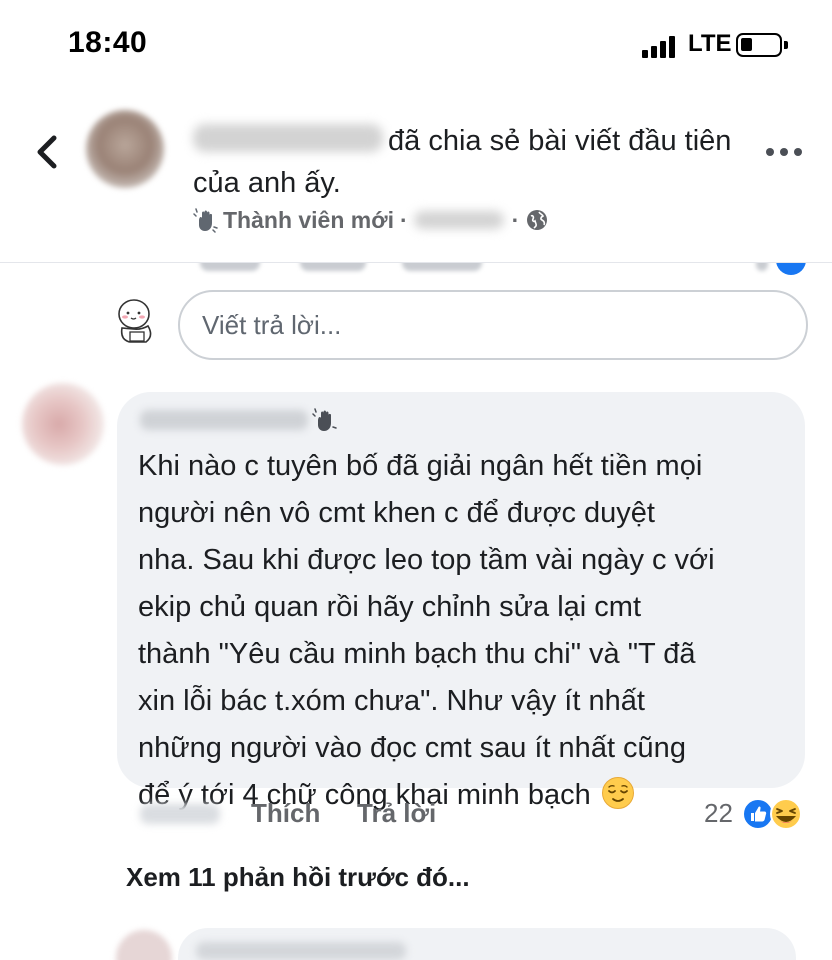 This screenshot has width=832, height=960. Describe the element at coordinates (758, 814) in the screenshot. I see `like-reaction-icon` at that location.